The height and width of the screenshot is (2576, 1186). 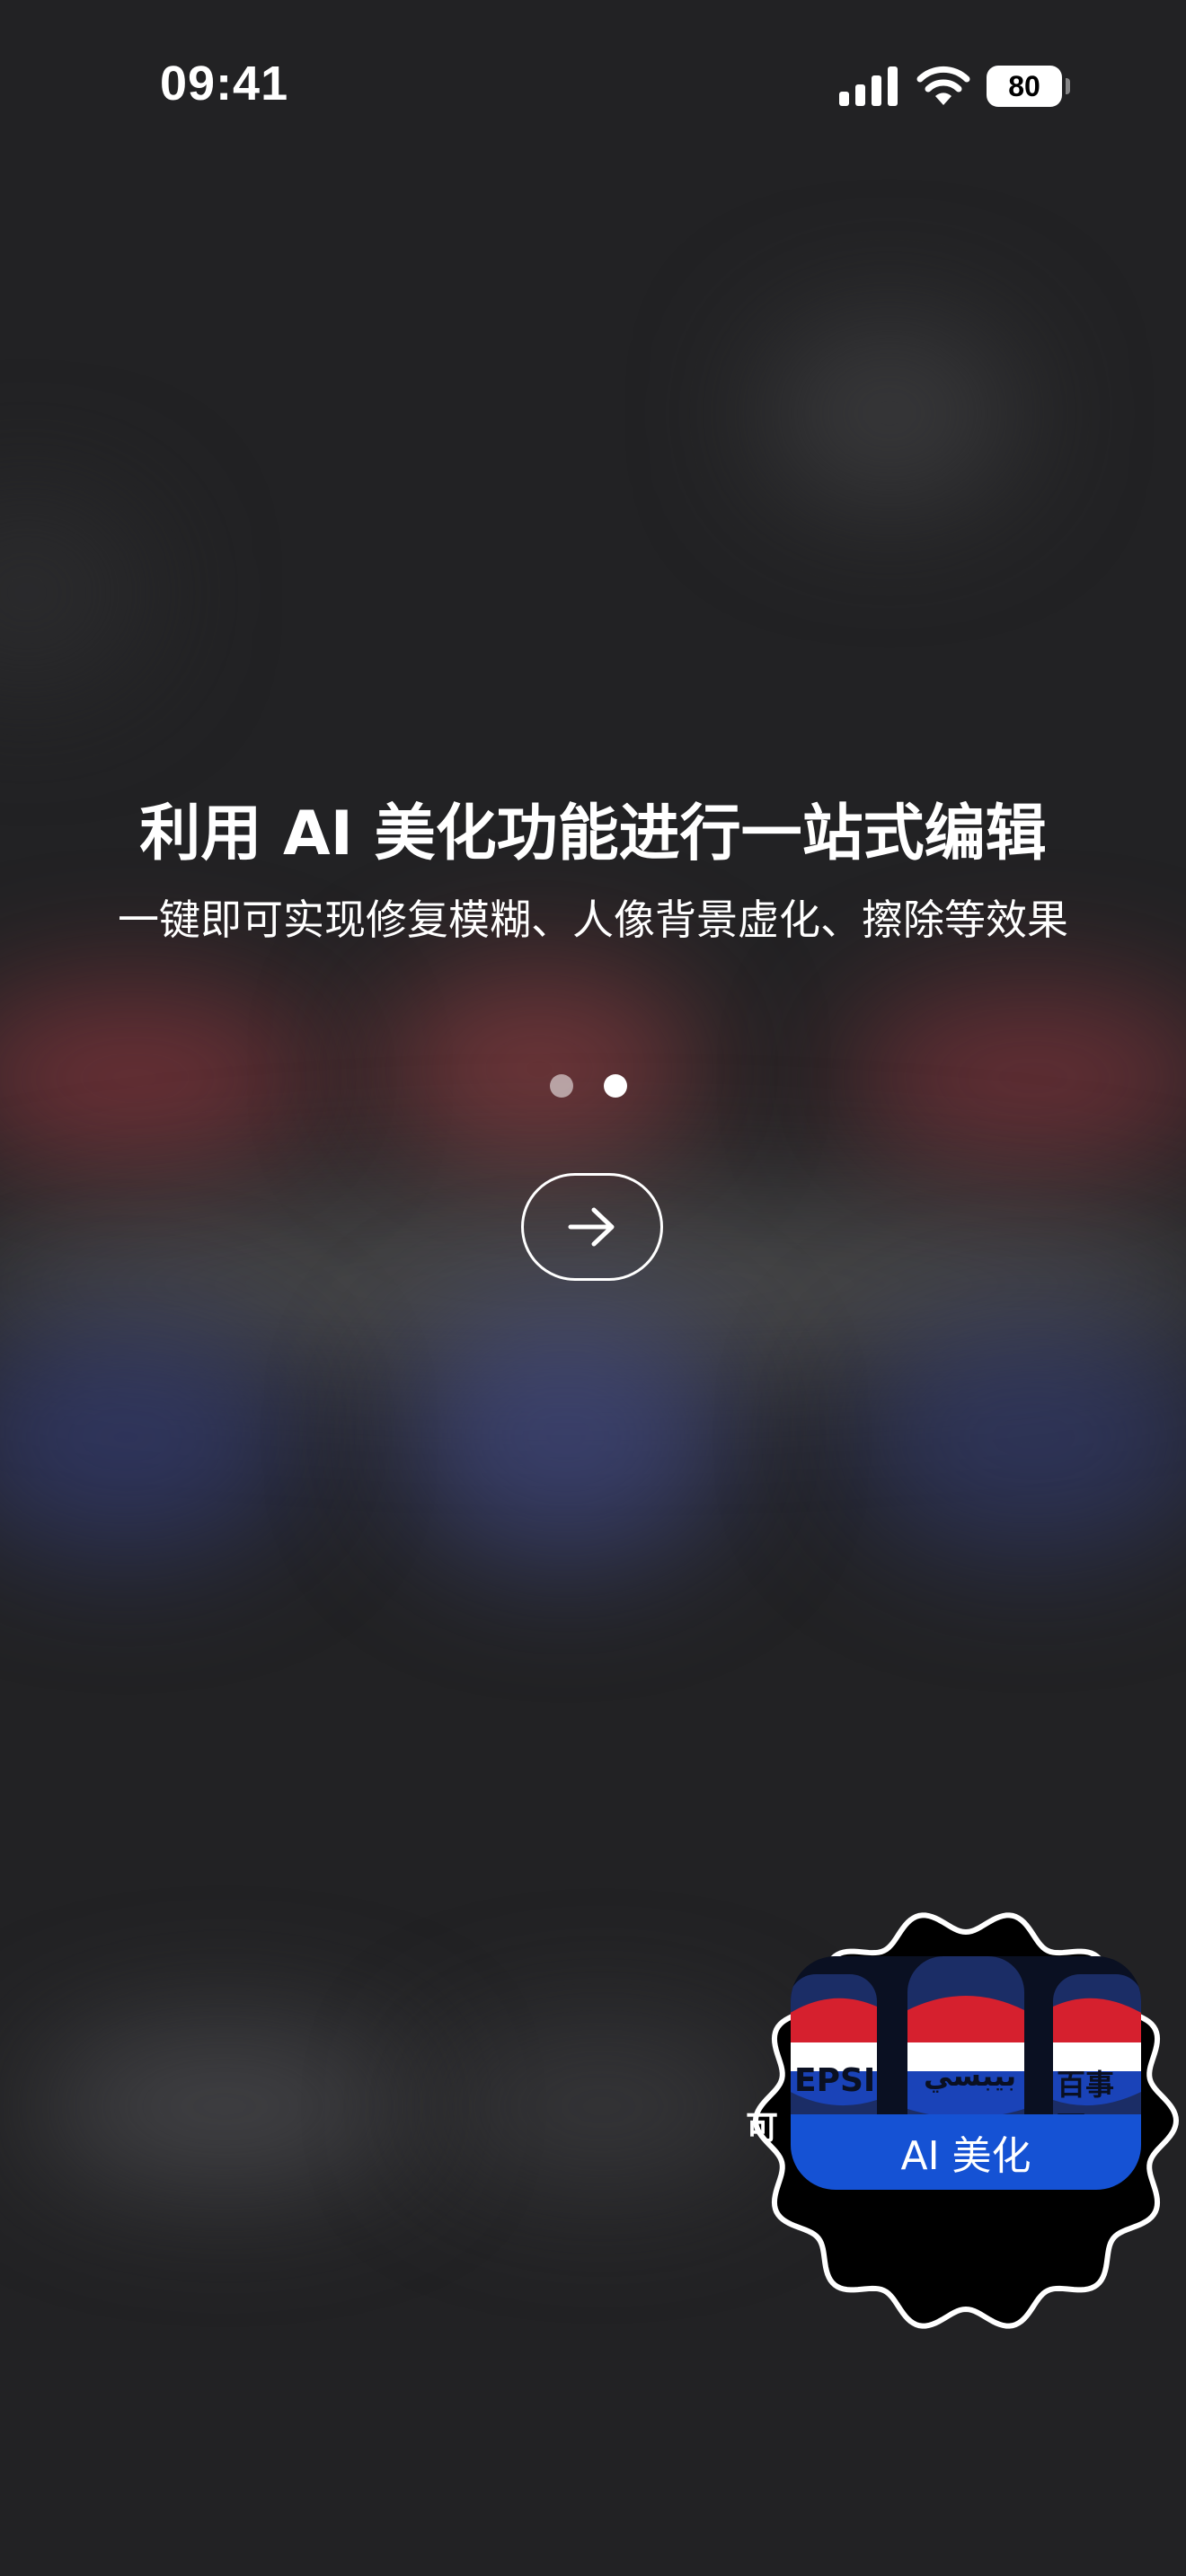 I want to click on wifi-icon, so click(x=943, y=85).